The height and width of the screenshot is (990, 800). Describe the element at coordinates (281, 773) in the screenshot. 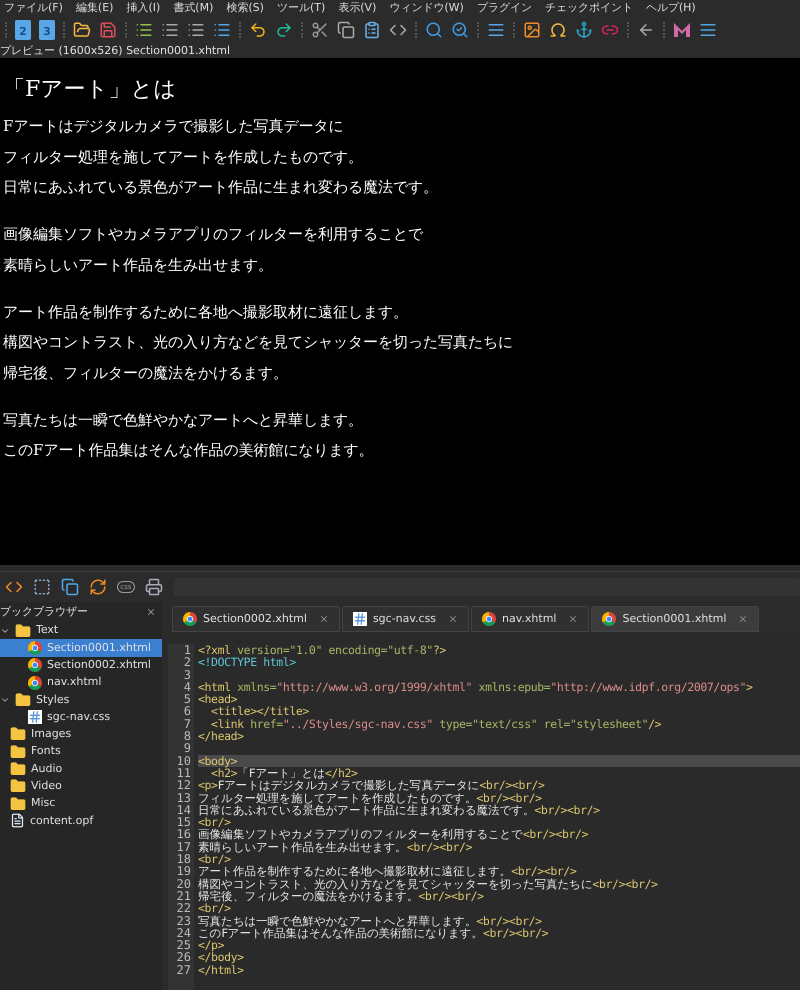

I see `code-text: 「Fアート」とは` at that location.